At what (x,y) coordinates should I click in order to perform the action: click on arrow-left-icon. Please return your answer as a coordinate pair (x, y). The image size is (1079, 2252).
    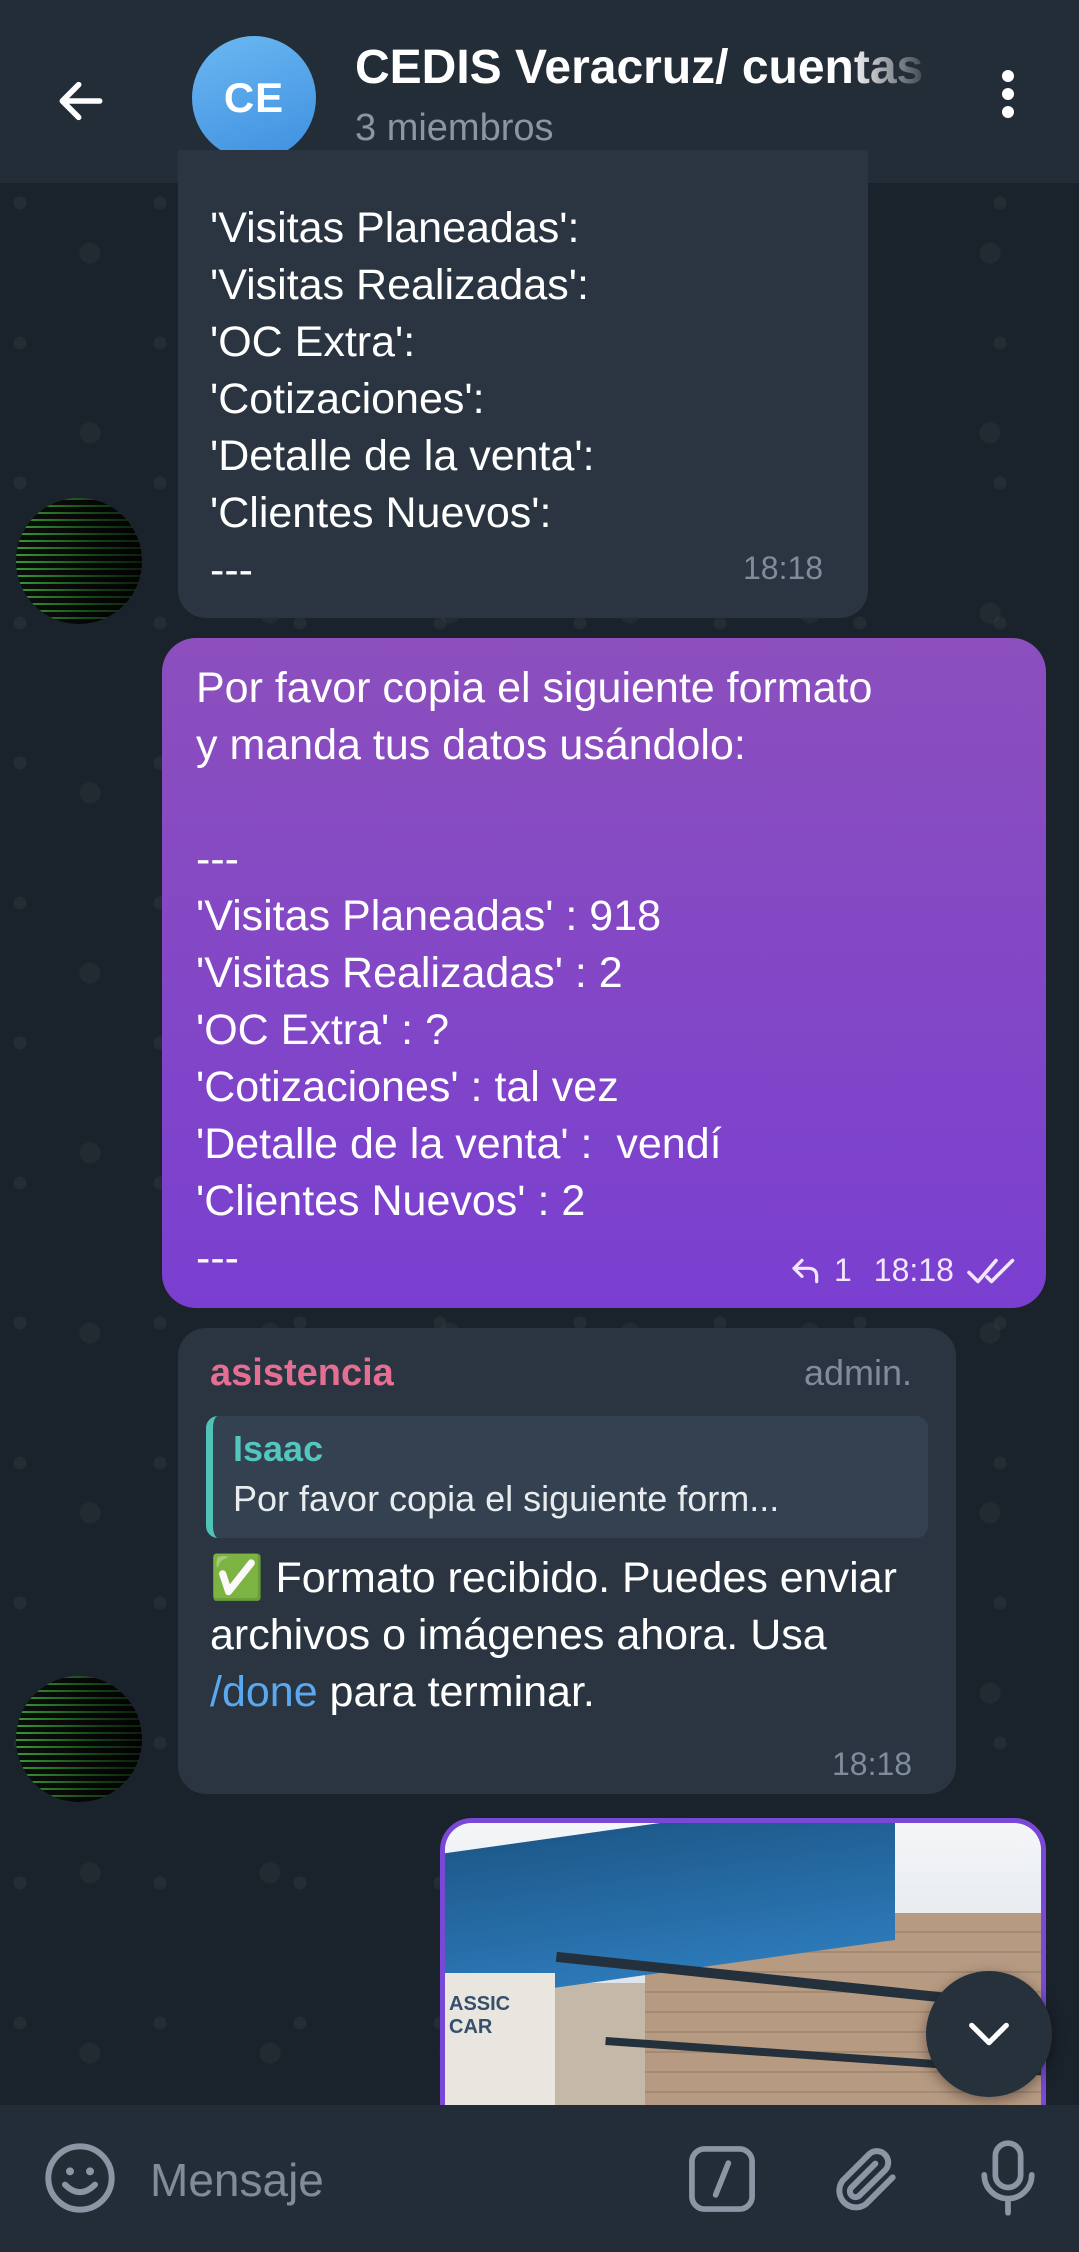
    Looking at the image, I should click on (81, 101).